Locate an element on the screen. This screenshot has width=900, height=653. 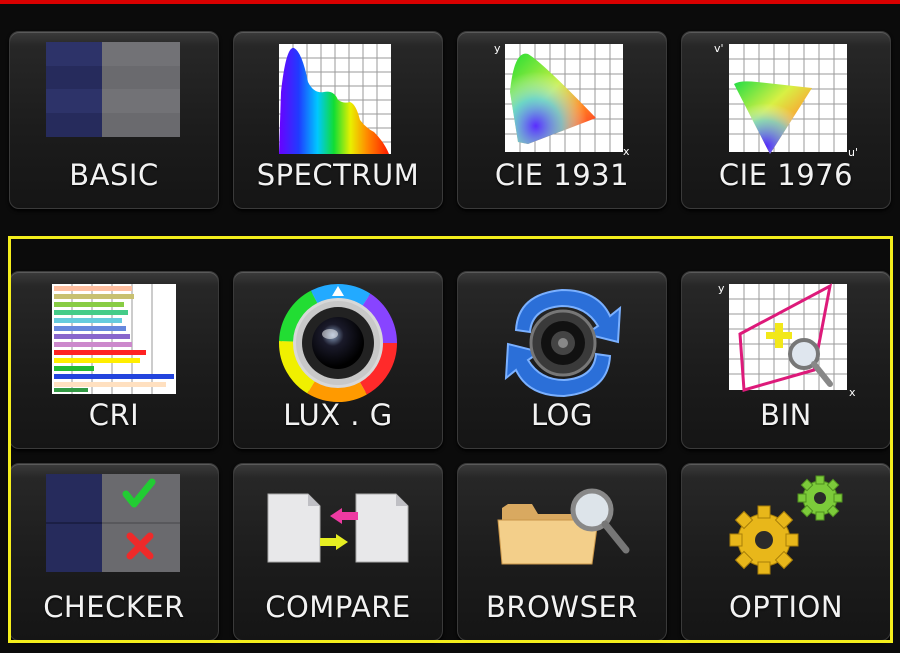
browser-button: BROWSER is located at coordinates (562, 552).